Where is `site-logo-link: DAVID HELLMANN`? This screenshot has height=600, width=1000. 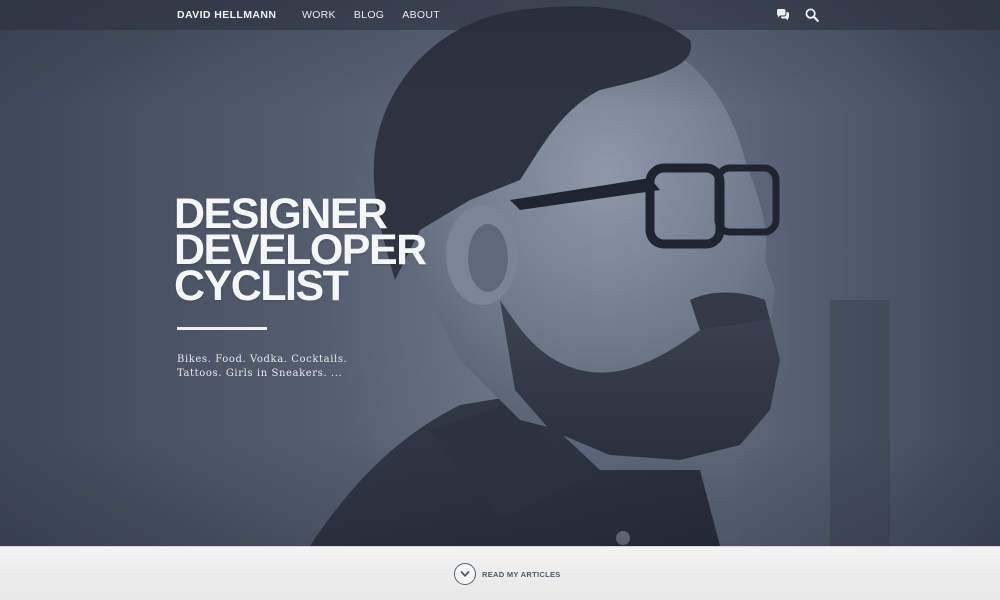 site-logo-link: DAVID HELLMANN is located at coordinates (226, 15).